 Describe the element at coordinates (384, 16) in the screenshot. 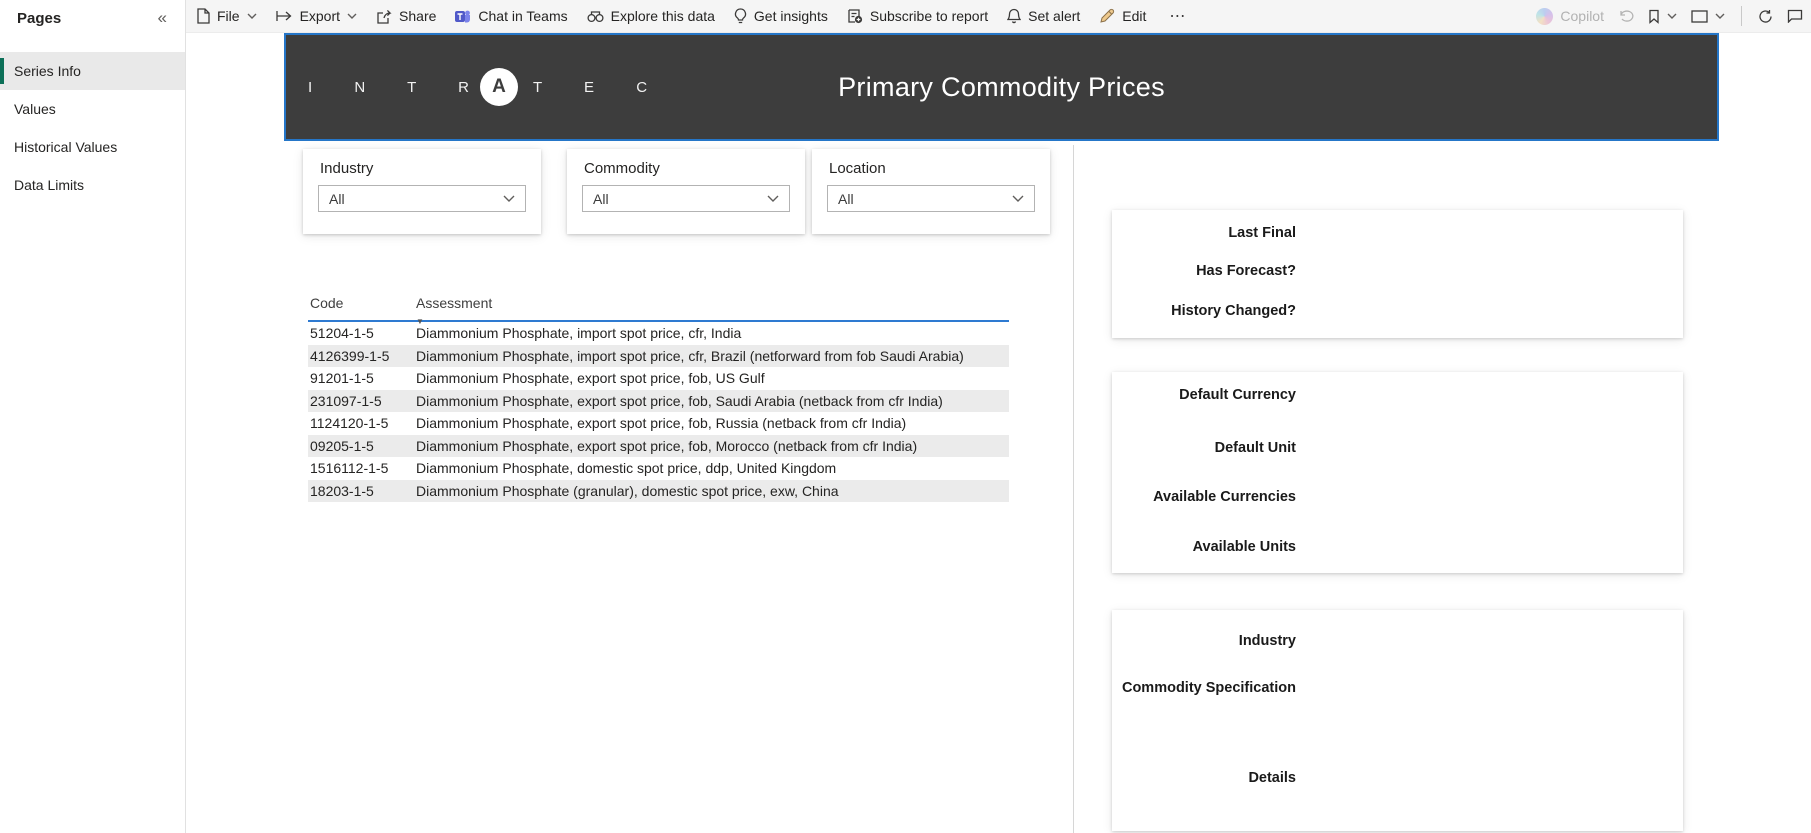

I see `share-icon` at that location.